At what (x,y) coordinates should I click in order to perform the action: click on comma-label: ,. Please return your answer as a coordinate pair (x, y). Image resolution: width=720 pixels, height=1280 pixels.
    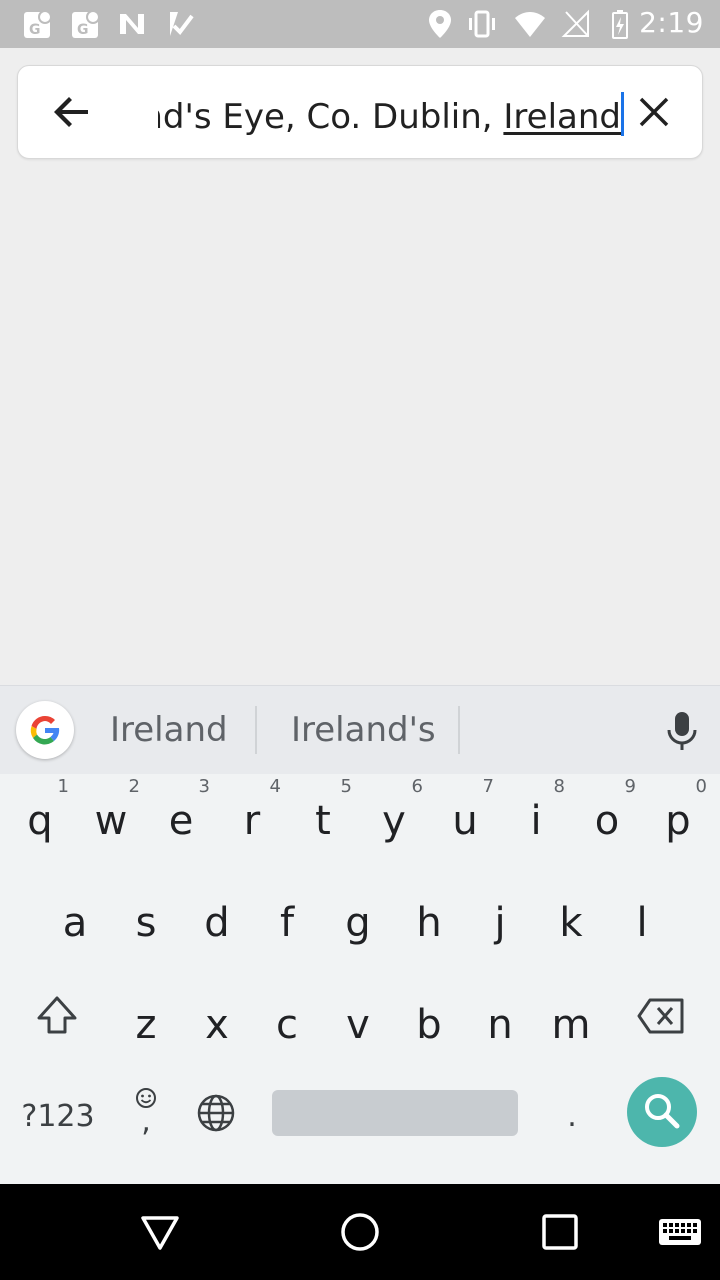
    Looking at the image, I should click on (146, 1121).